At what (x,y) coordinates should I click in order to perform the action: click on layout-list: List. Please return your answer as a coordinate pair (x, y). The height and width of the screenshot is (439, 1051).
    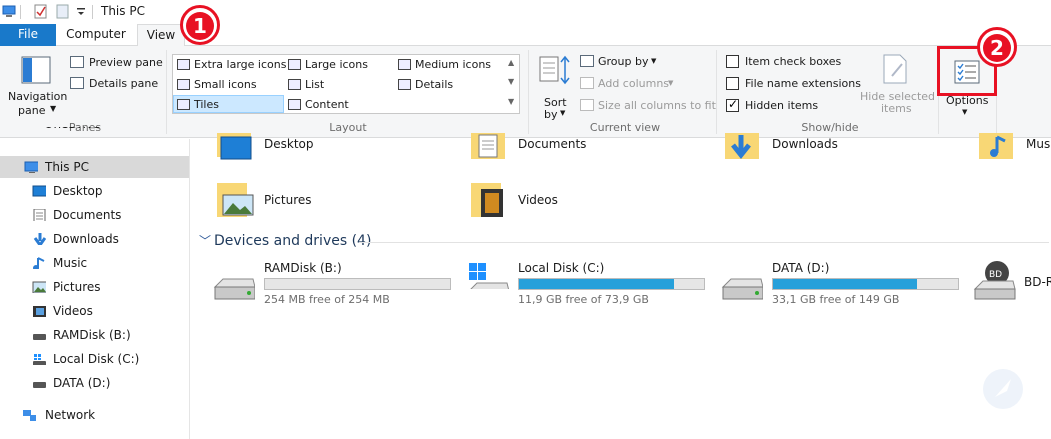
    Looking at the image, I should click on (339, 85).